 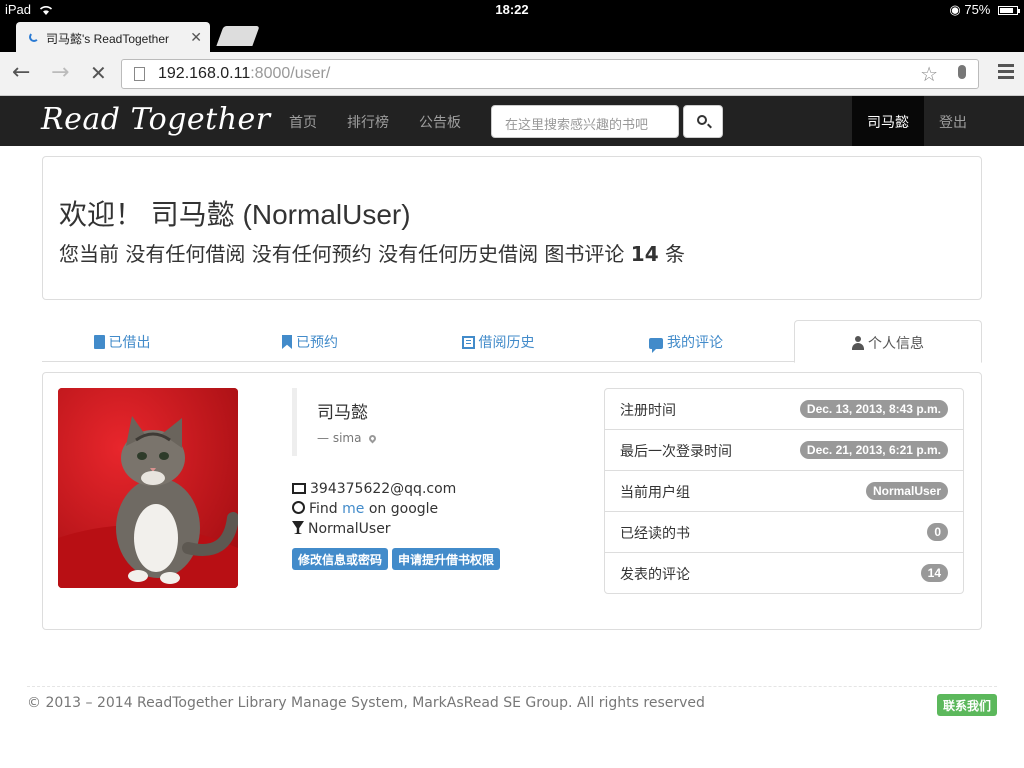 I want to click on tab-reserved: 已预约, so click(x=310, y=341).